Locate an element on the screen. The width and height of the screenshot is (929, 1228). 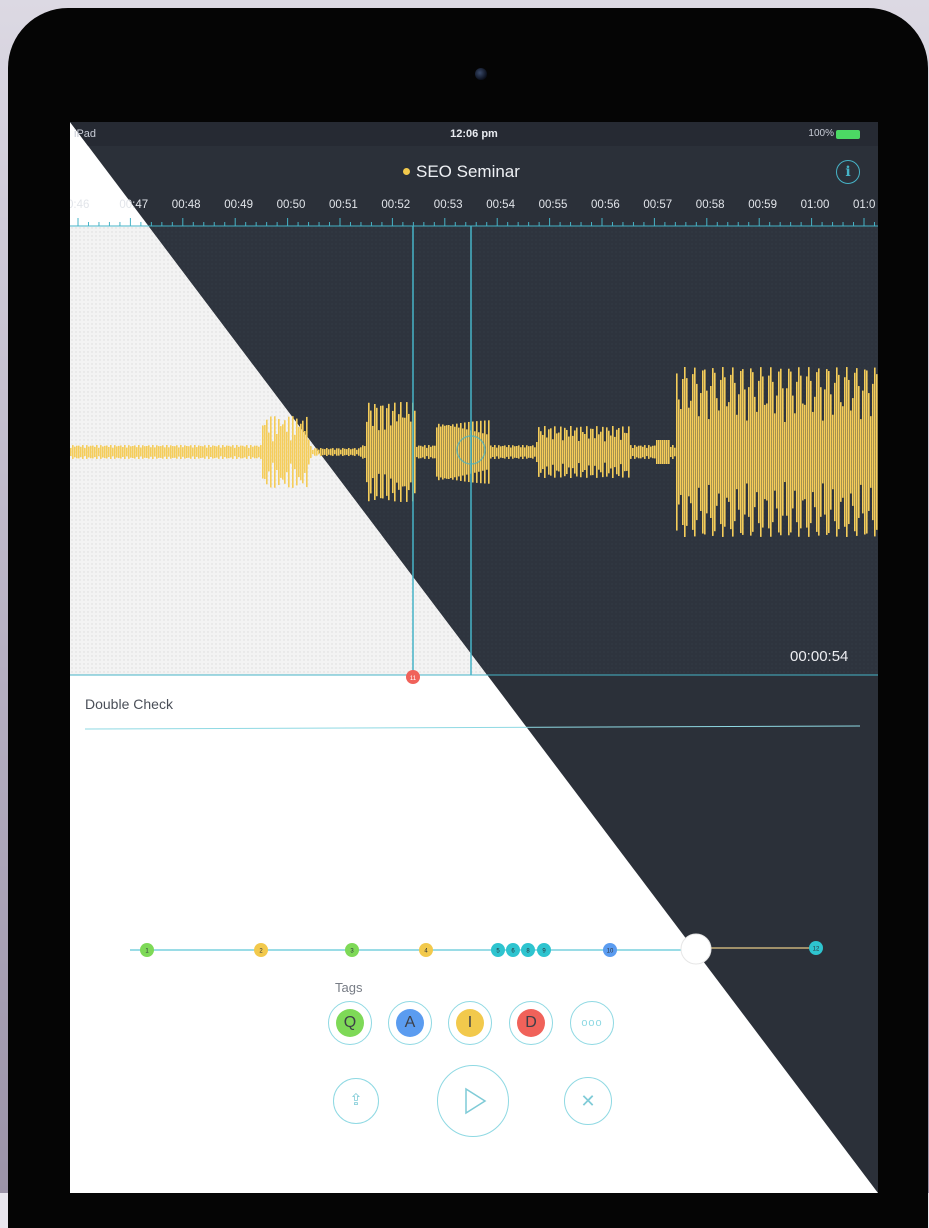
tag-button-q: Q is located at coordinates (350, 1023).